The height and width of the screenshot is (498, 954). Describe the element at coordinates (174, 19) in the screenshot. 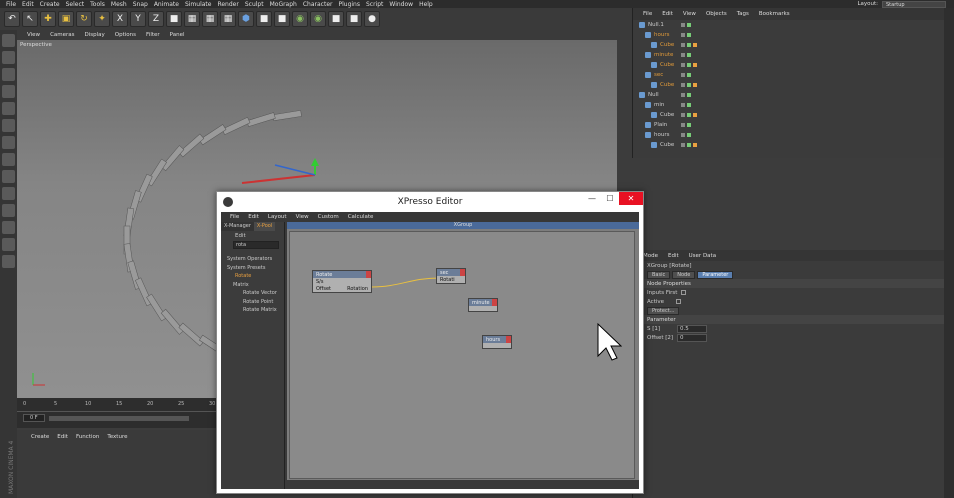

I see `world-icon: ■` at that location.